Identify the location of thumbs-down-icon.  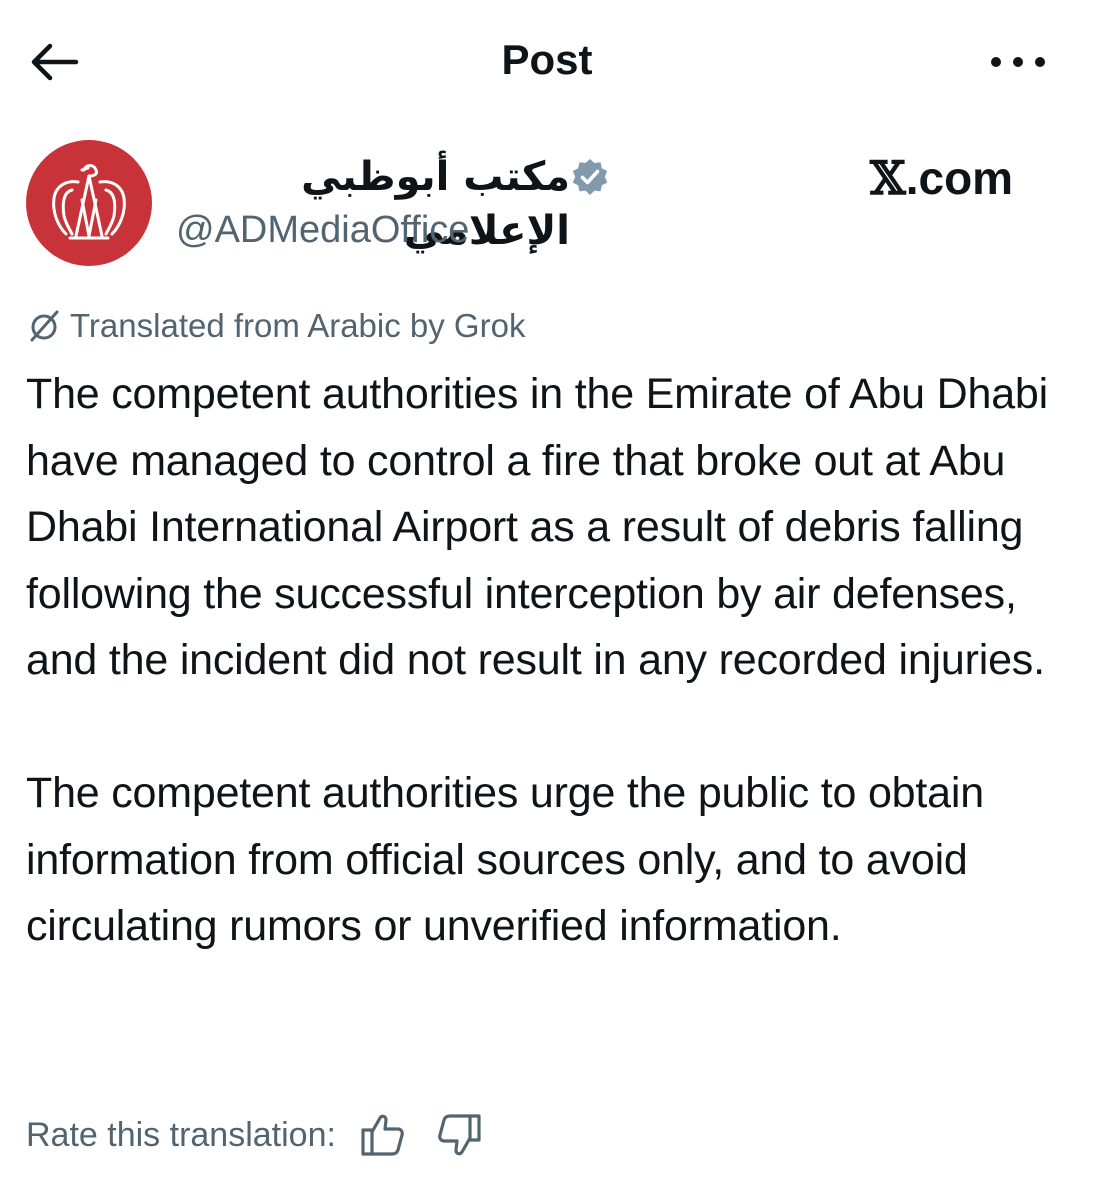
(459, 1135).